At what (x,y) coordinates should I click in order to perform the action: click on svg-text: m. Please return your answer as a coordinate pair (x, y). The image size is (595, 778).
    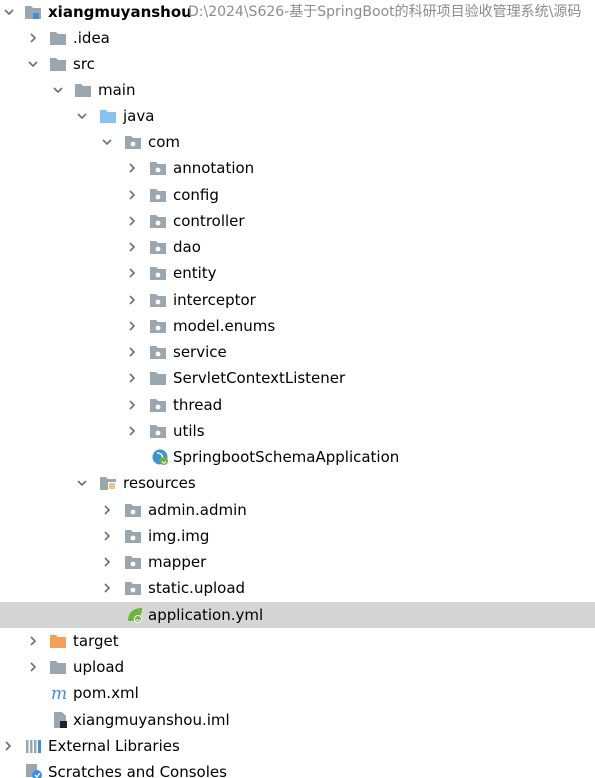
    Looking at the image, I should click on (59, 693).